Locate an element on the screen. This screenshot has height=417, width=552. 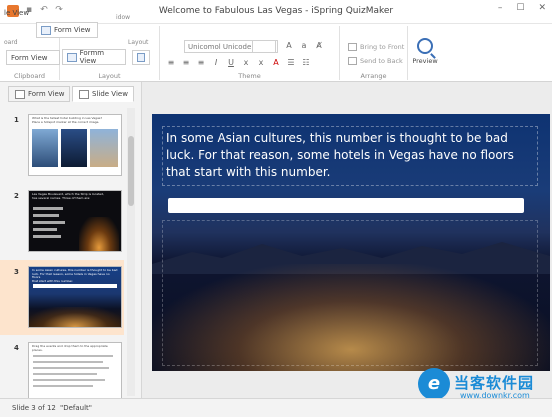
slide-view-ribbon-icon is located at coordinates (141, 57).